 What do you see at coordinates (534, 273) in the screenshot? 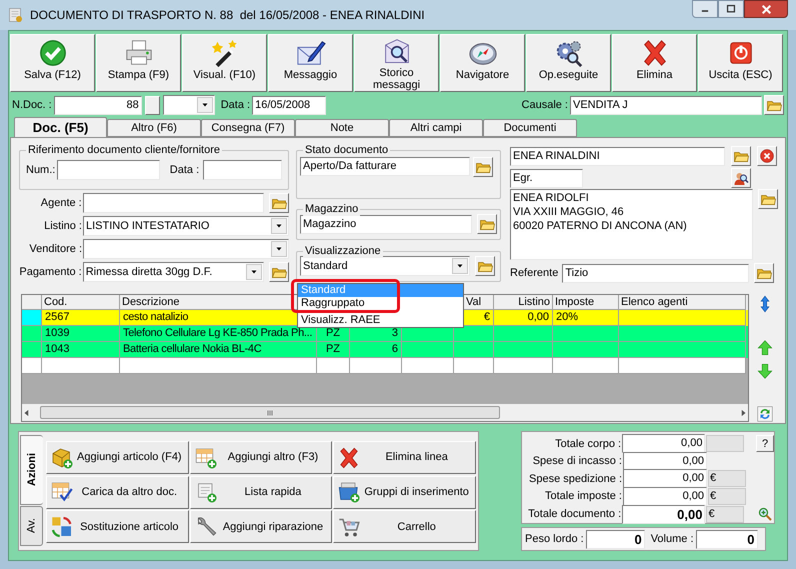
I see `field-label: Referente` at bounding box center [534, 273].